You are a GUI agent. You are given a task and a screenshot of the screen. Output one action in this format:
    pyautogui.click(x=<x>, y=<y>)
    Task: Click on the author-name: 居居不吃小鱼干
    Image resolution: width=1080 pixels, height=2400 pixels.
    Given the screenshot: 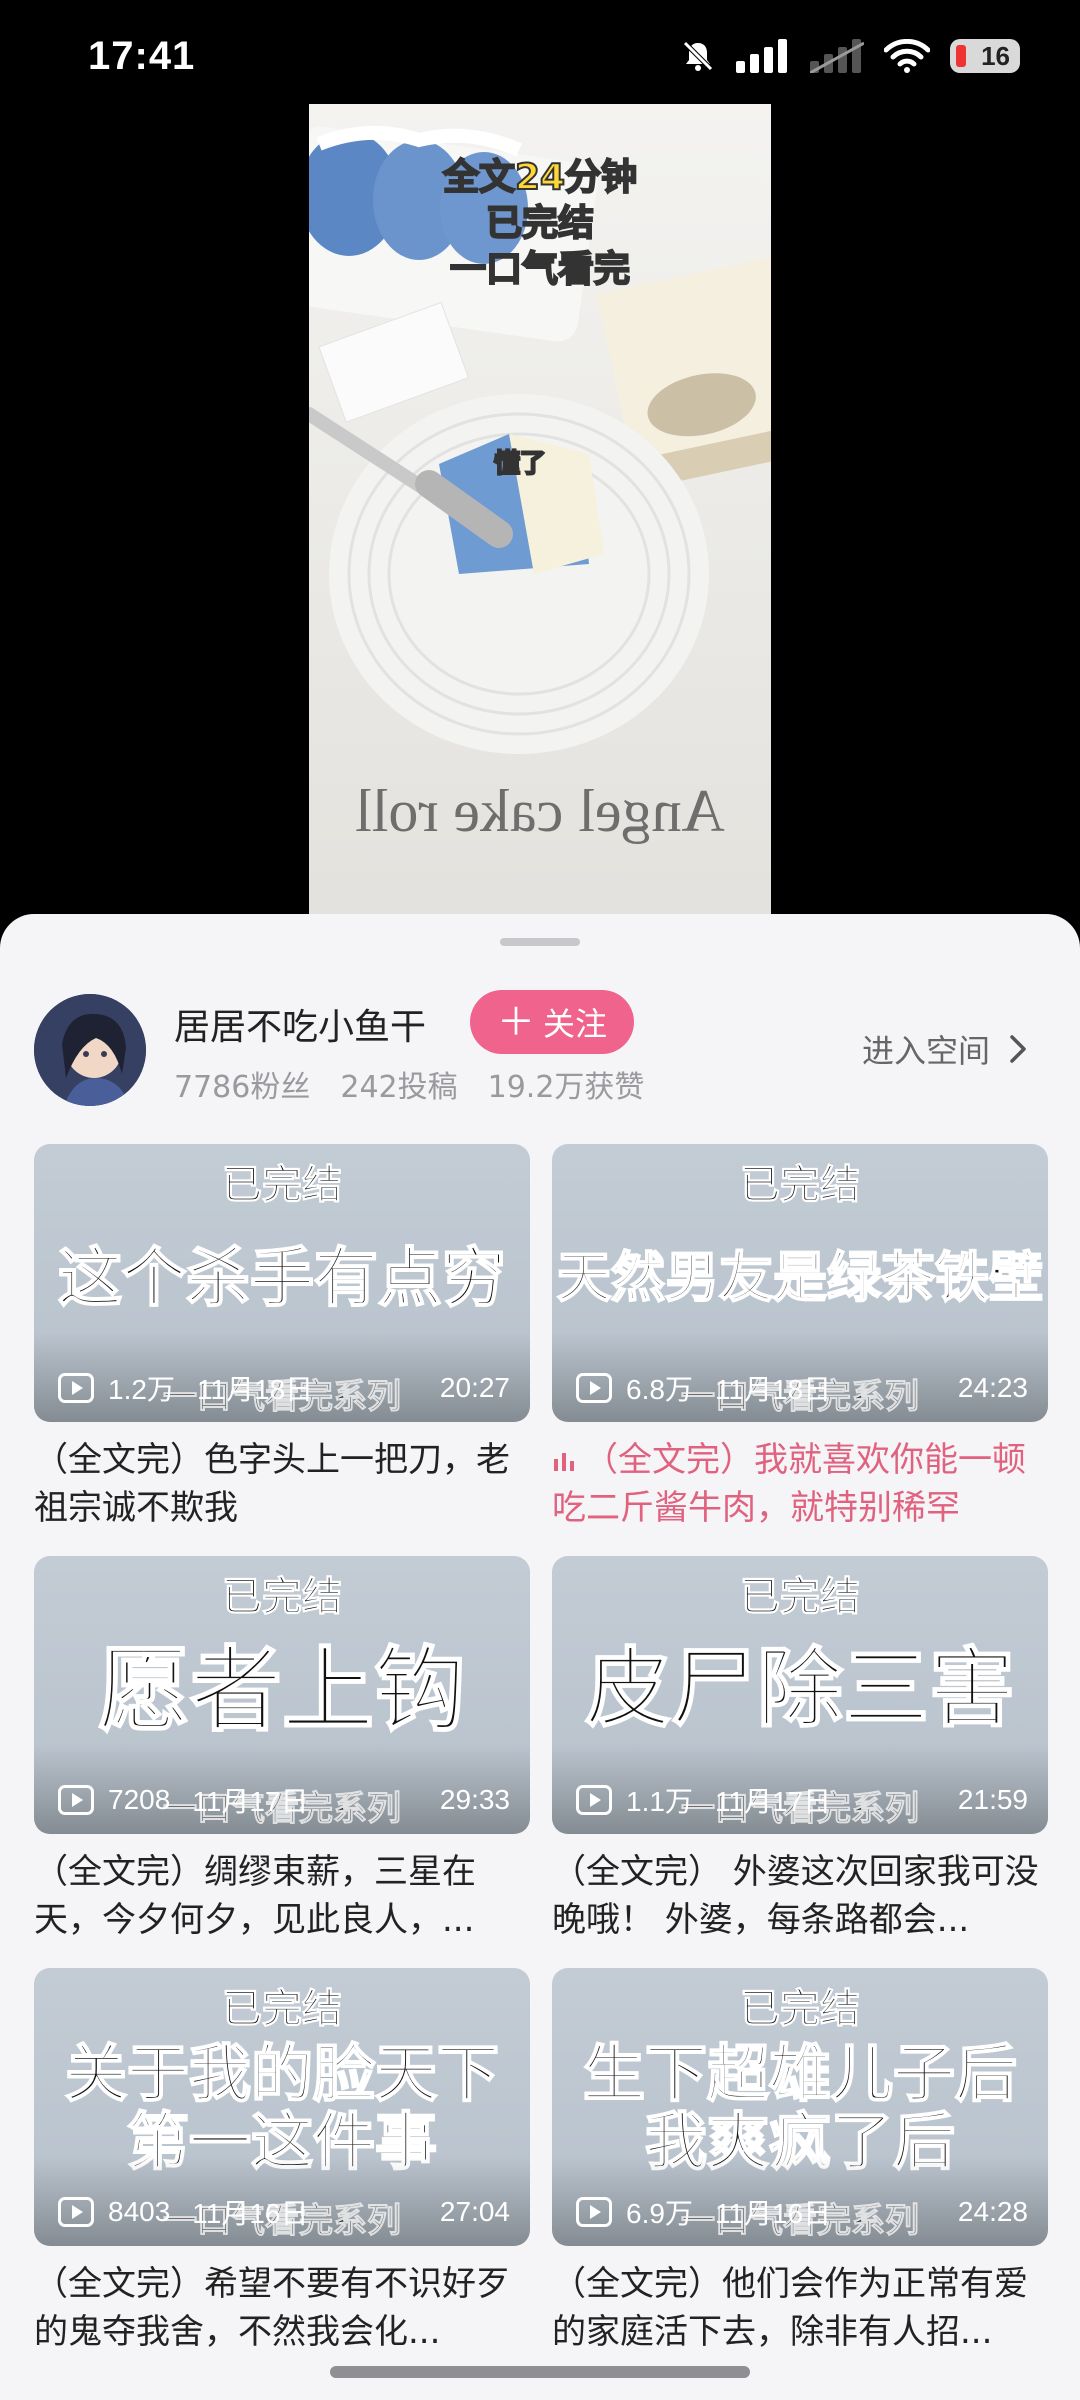 What is the action you would take?
    pyautogui.click(x=300, y=1024)
    